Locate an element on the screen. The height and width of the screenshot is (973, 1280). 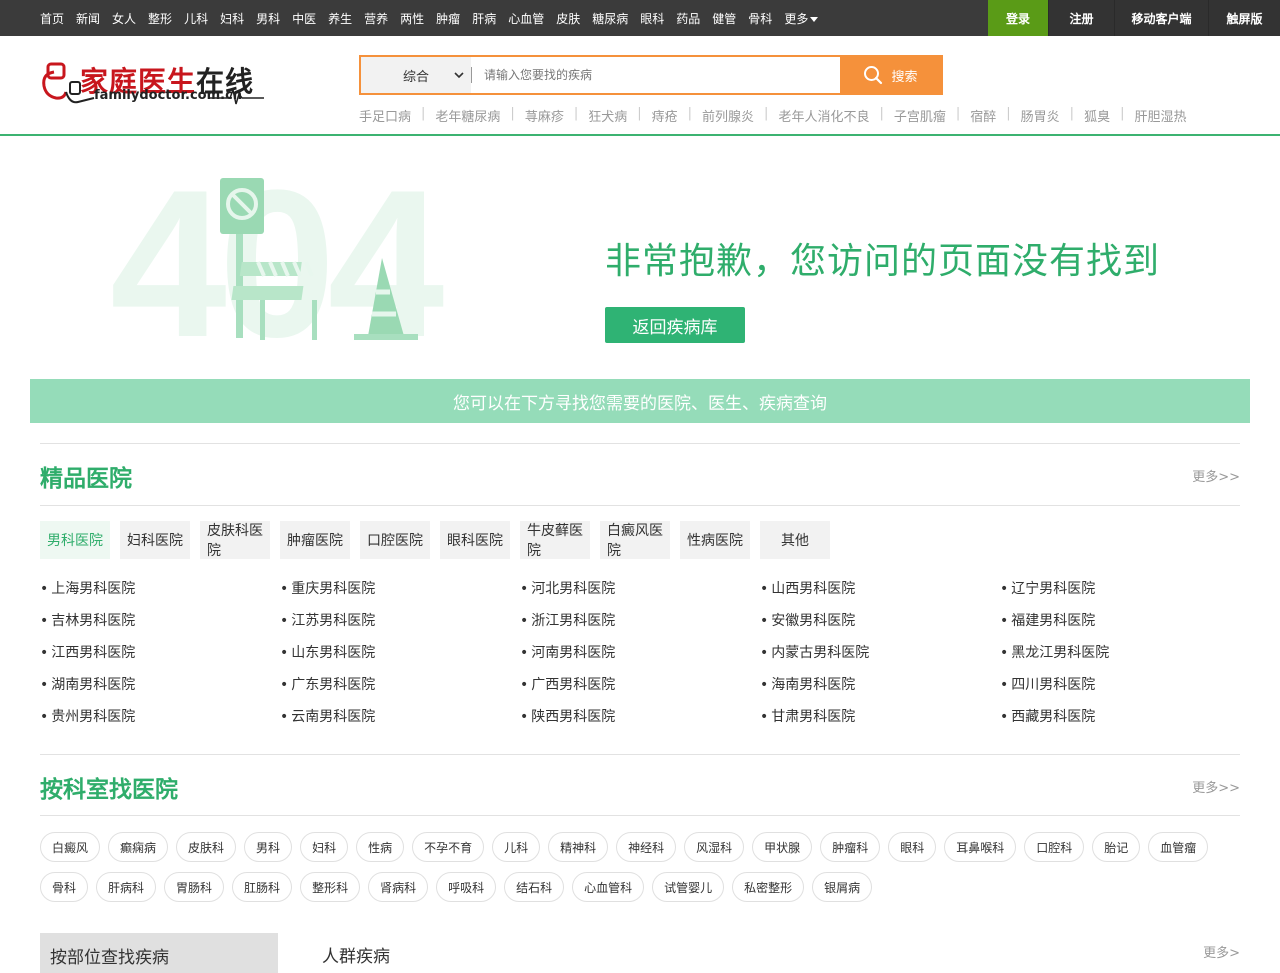
department-tag: 呼吸科 is located at coordinates (466, 887).